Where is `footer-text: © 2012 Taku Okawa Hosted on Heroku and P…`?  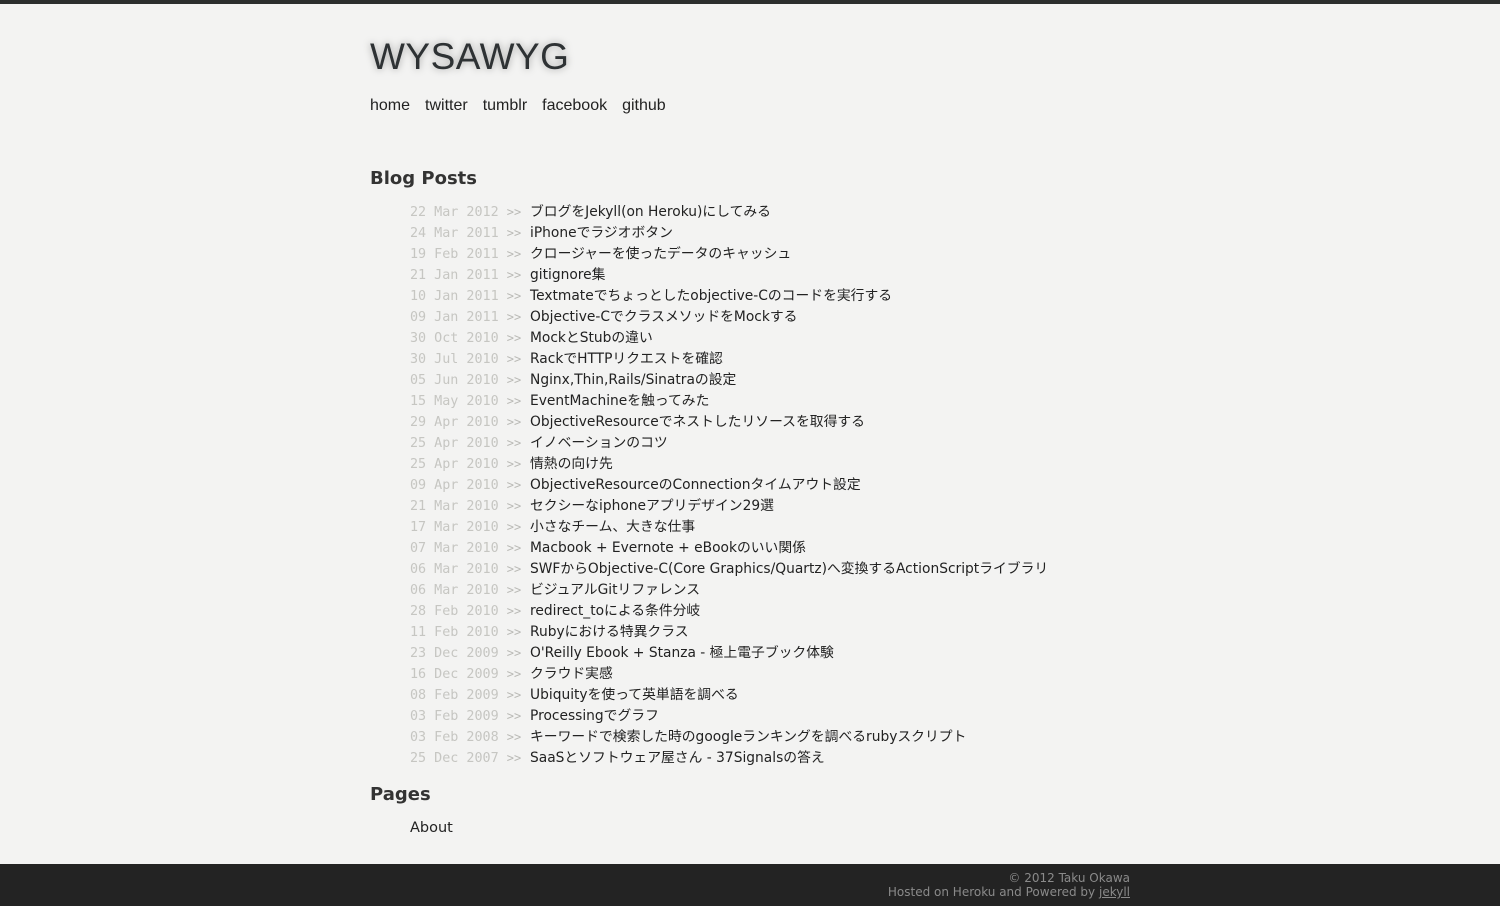
footer-text: © 2012 Taku Okawa Hosted on Heroku and P… is located at coordinates (1009, 885).